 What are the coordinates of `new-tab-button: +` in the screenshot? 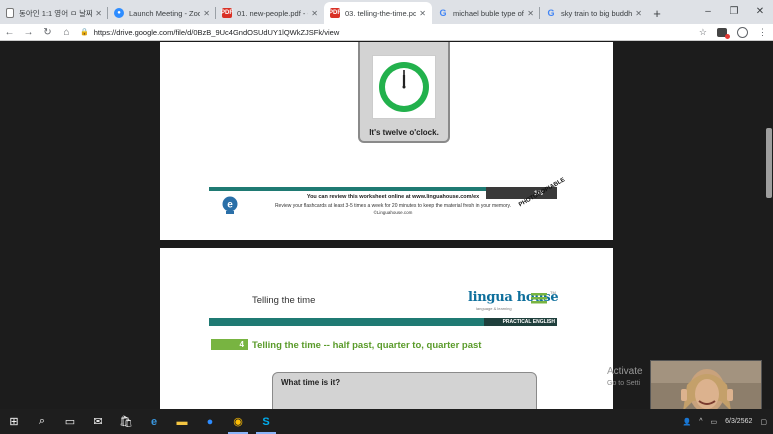 It's located at (657, 13).